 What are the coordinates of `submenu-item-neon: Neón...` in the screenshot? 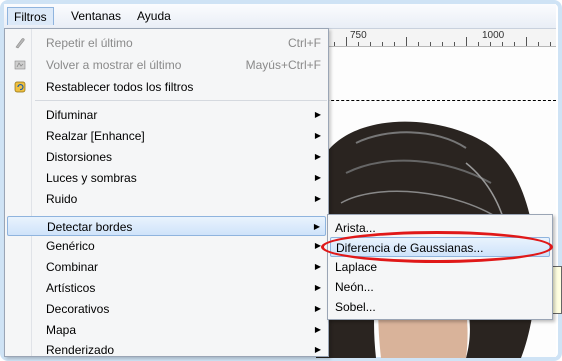 It's located at (440, 287).